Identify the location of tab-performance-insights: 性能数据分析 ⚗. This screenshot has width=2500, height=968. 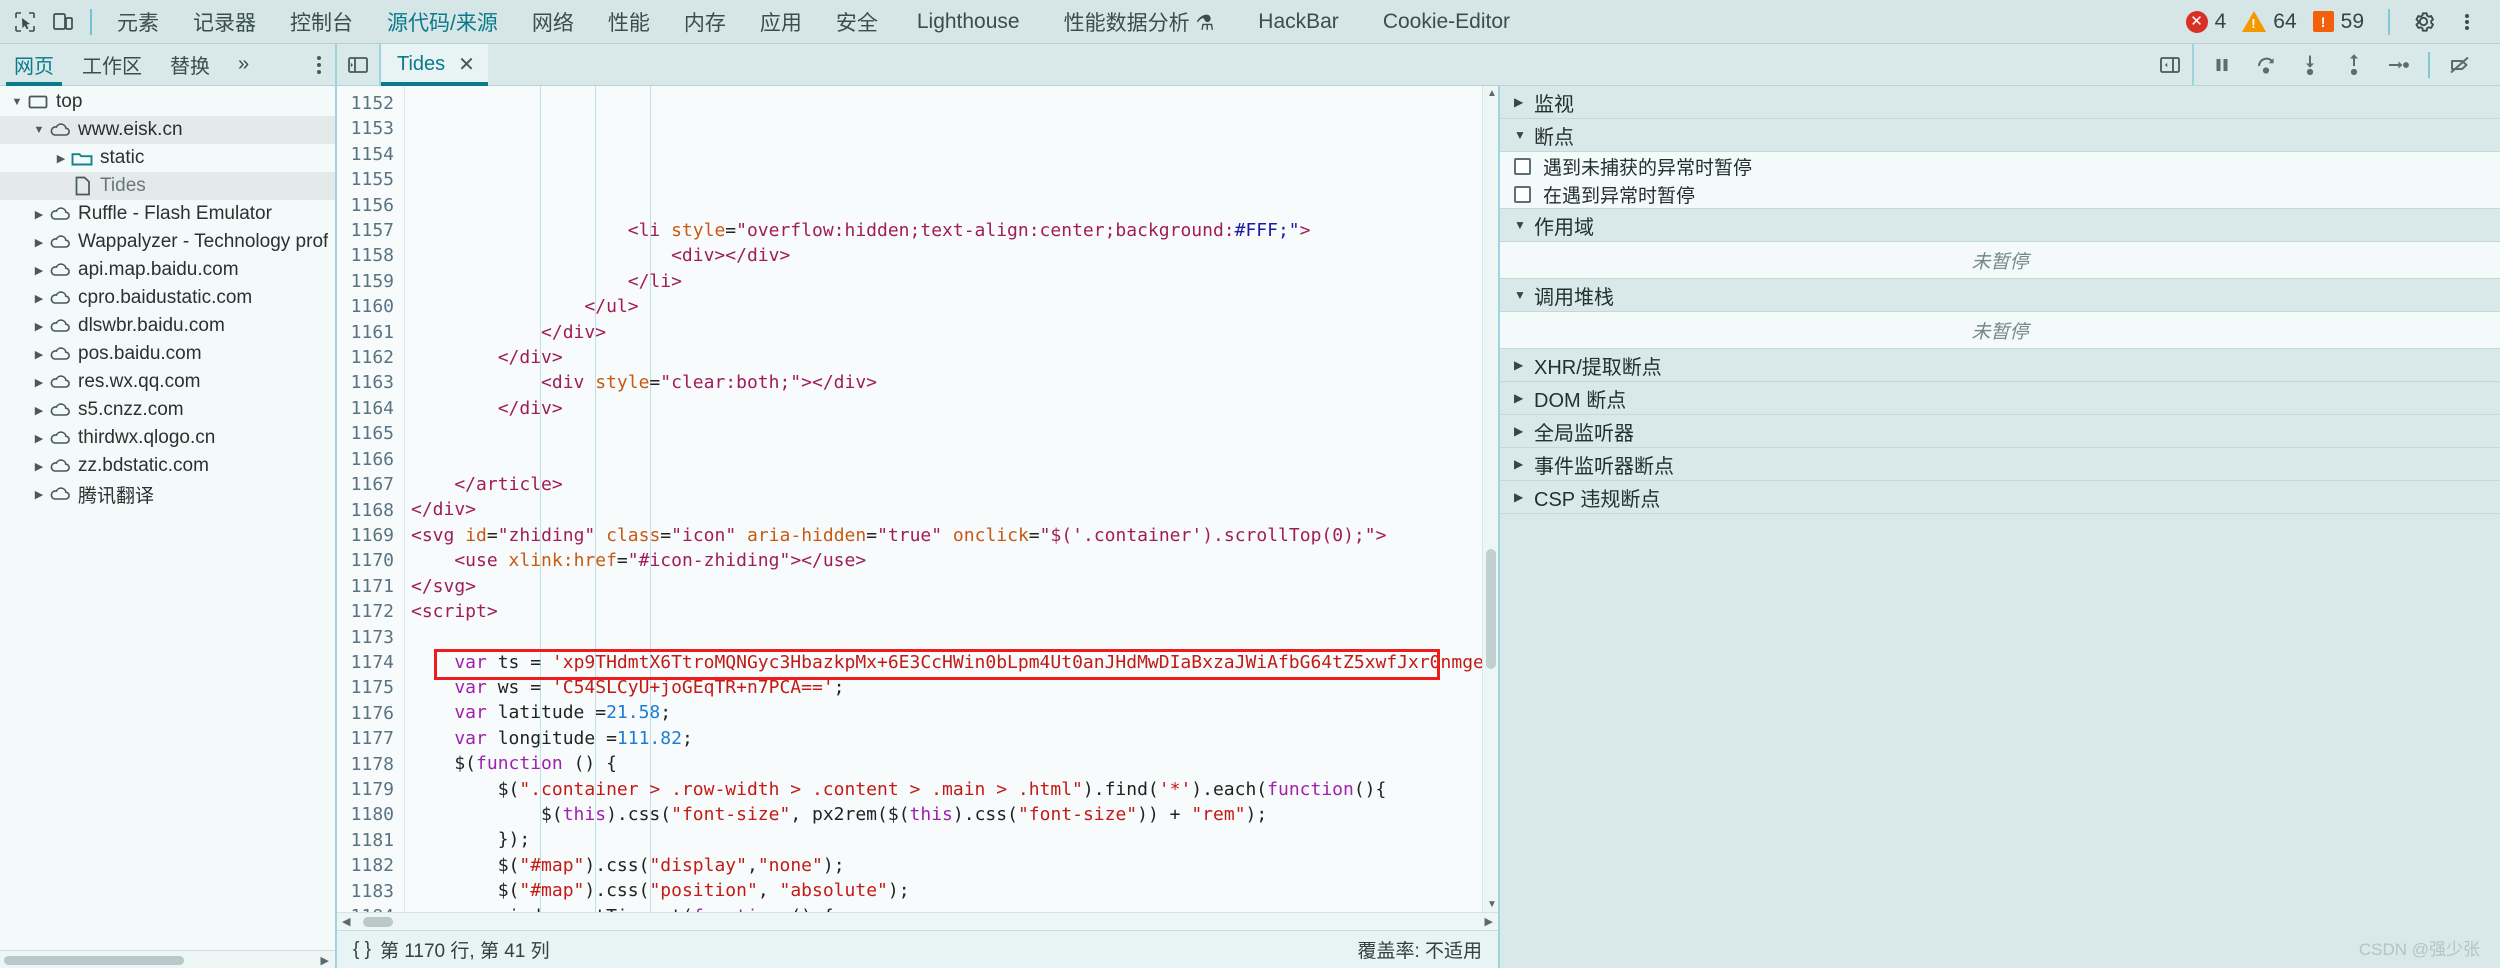
(1139, 22).